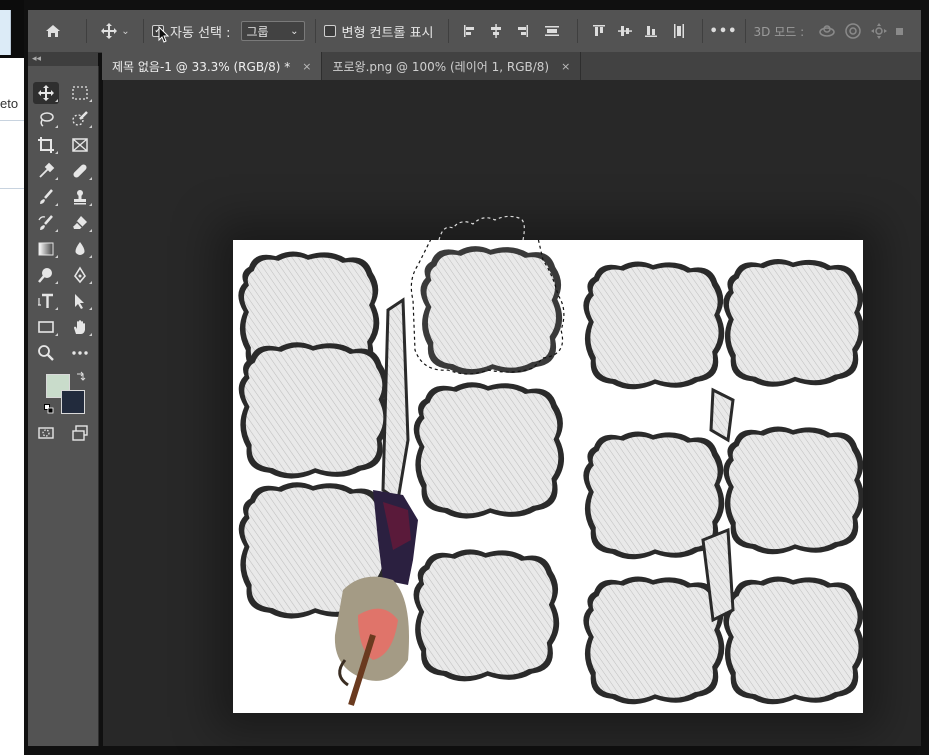 This screenshot has width=929, height=755. I want to click on align-bottom-button, so click(651, 31).